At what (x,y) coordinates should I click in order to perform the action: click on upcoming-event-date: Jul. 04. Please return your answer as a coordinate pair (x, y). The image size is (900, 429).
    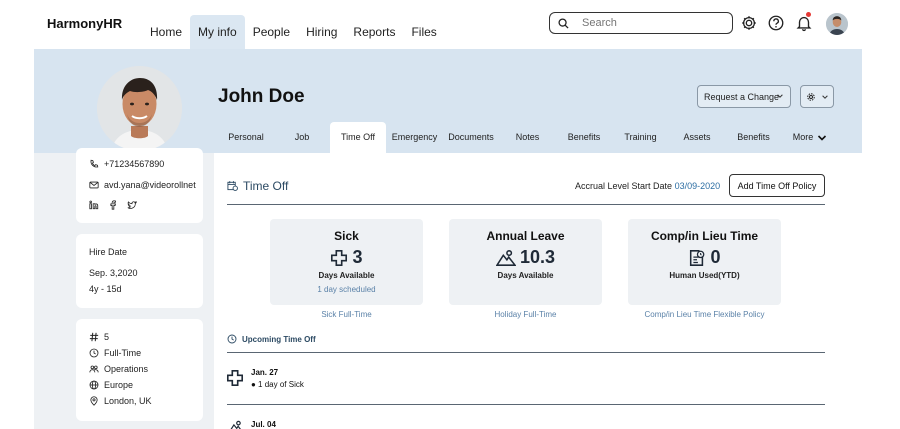
    Looking at the image, I should click on (263, 424).